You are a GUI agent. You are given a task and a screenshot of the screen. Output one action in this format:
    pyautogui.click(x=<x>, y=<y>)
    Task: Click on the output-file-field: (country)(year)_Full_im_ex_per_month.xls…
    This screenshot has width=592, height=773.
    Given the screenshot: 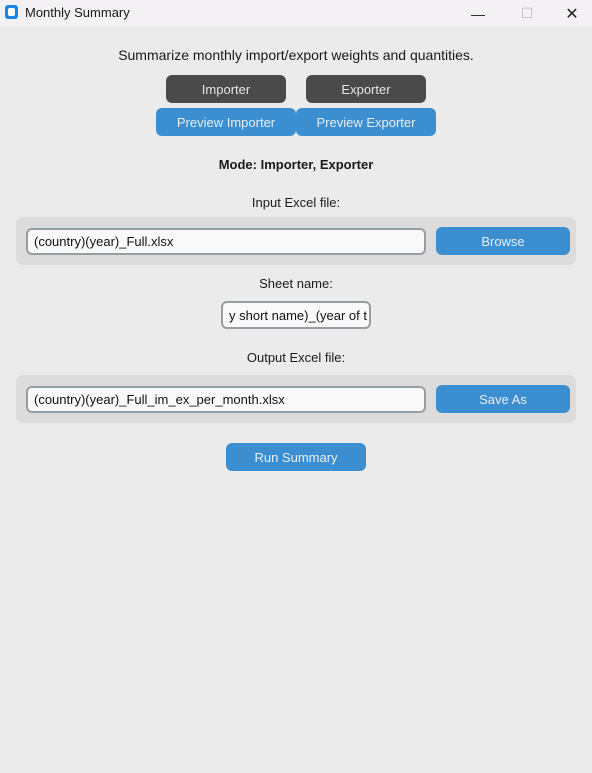 What is the action you would take?
    pyautogui.click(x=226, y=399)
    